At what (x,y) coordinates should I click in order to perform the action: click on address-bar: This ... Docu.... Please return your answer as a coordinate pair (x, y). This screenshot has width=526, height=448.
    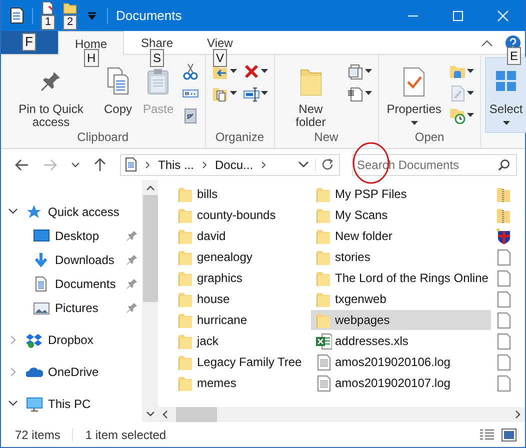
    Looking at the image, I should click on (230, 165).